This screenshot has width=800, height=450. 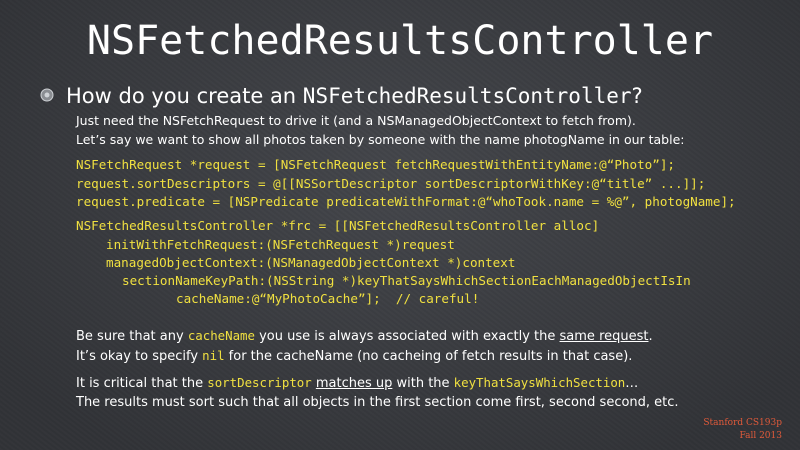 What do you see at coordinates (467, 96) in the screenshot?
I see `heading-code: NSFetchedResultsController` at bounding box center [467, 96].